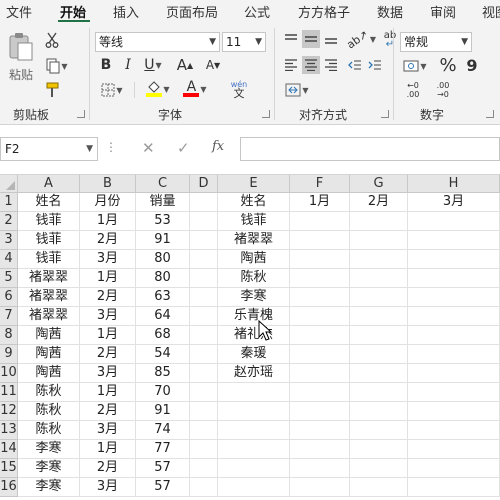  What do you see at coordinates (49, 259) in the screenshot?
I see `cell-a4: 钱菲` at bounding box center [49, 259].